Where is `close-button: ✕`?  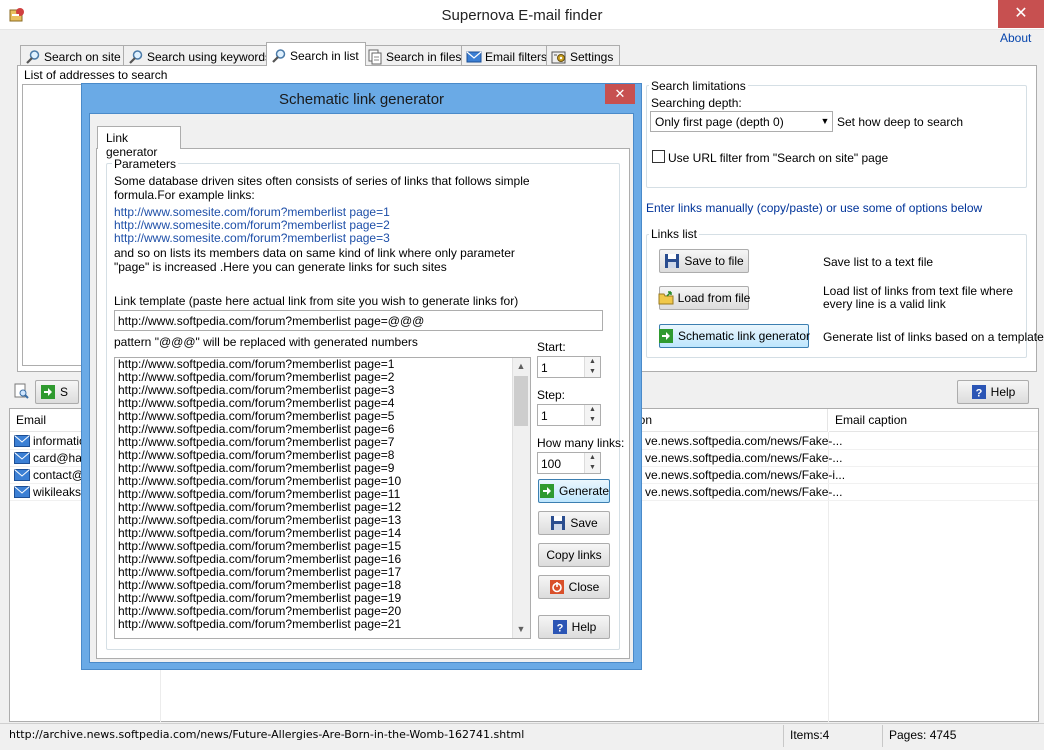
close-button: ✕ is located at coordinates (1021, 14).